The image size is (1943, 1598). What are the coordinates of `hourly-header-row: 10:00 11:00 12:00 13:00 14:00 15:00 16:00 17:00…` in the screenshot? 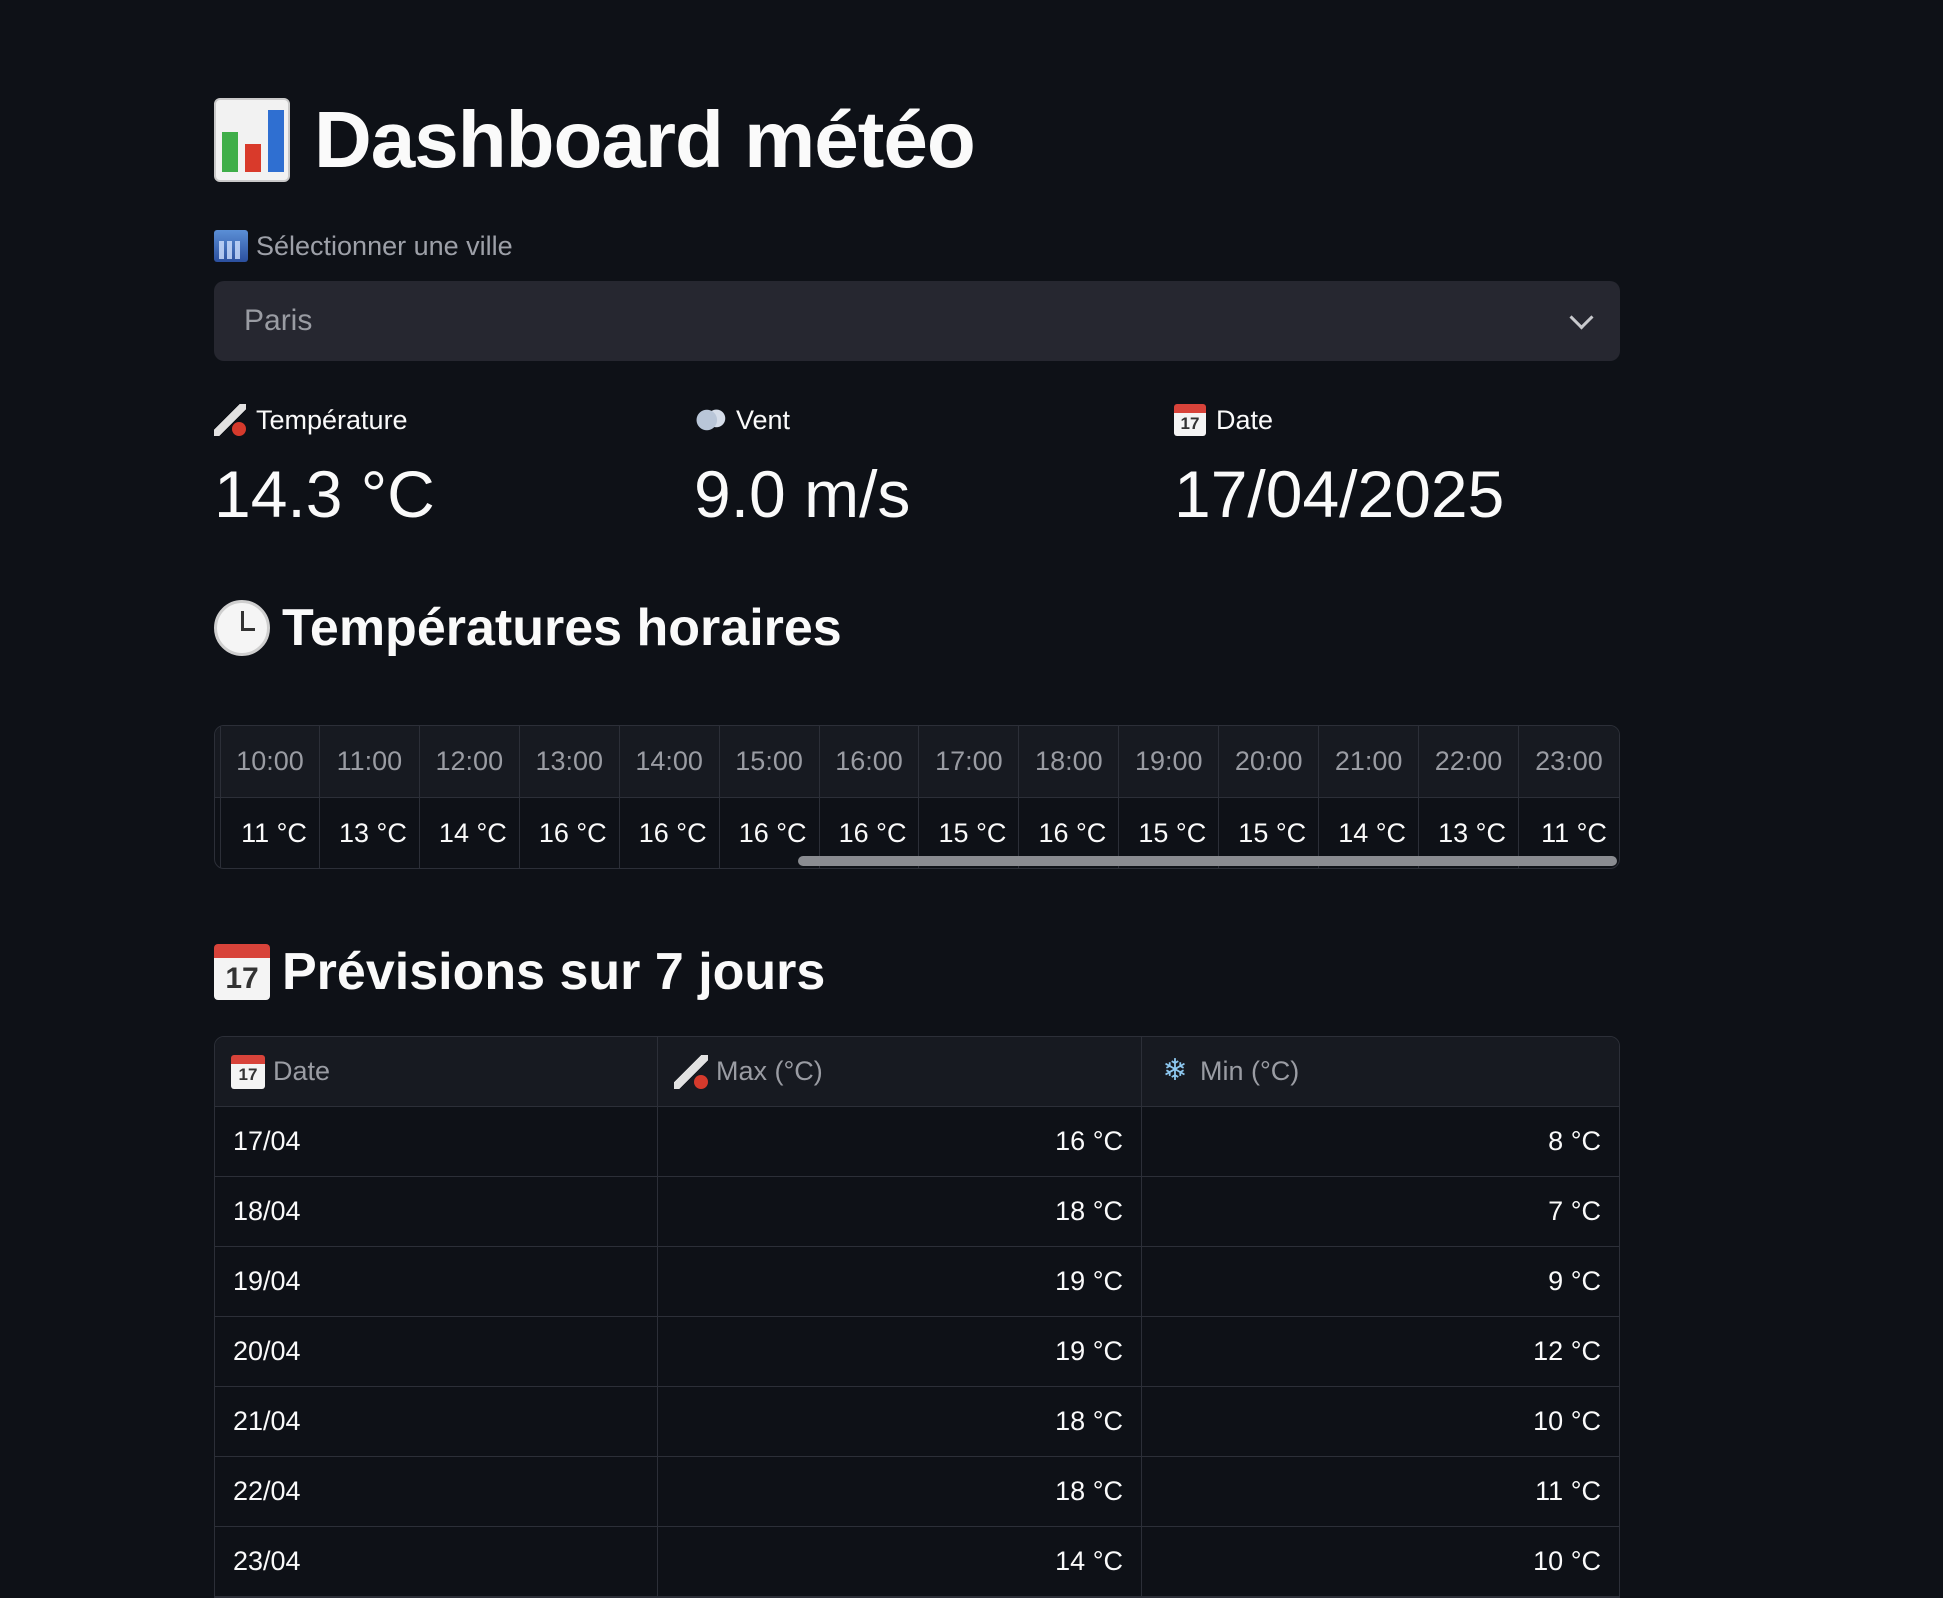 It's located at (917, 762).